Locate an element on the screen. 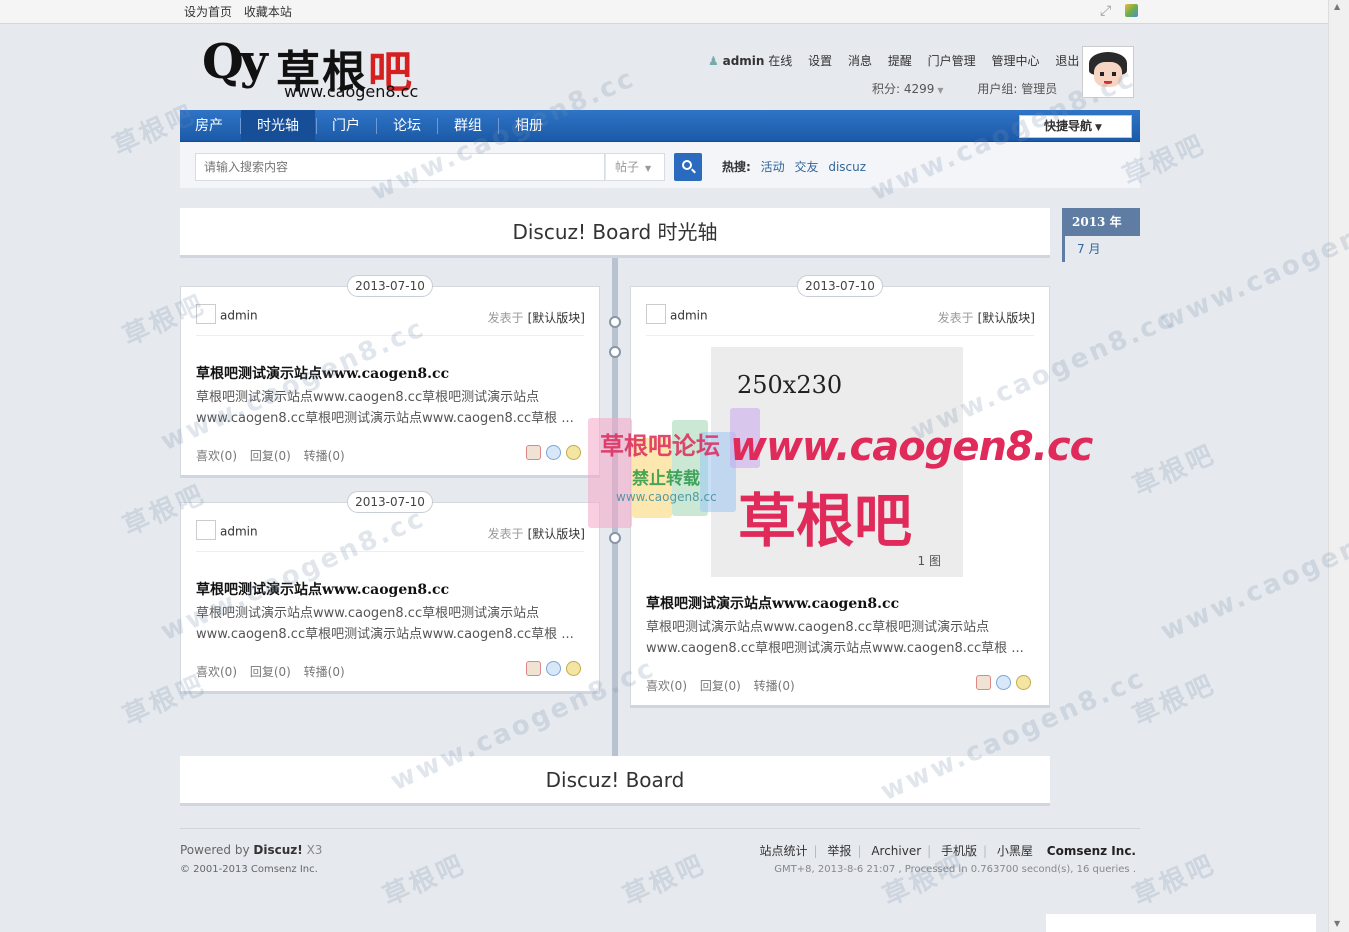 The image size is (1349, 932). user-bar: ♟ admin 在线 设置 消息 提醒 门户管理 管理中心 退出 is located at coordinates (893, 60).